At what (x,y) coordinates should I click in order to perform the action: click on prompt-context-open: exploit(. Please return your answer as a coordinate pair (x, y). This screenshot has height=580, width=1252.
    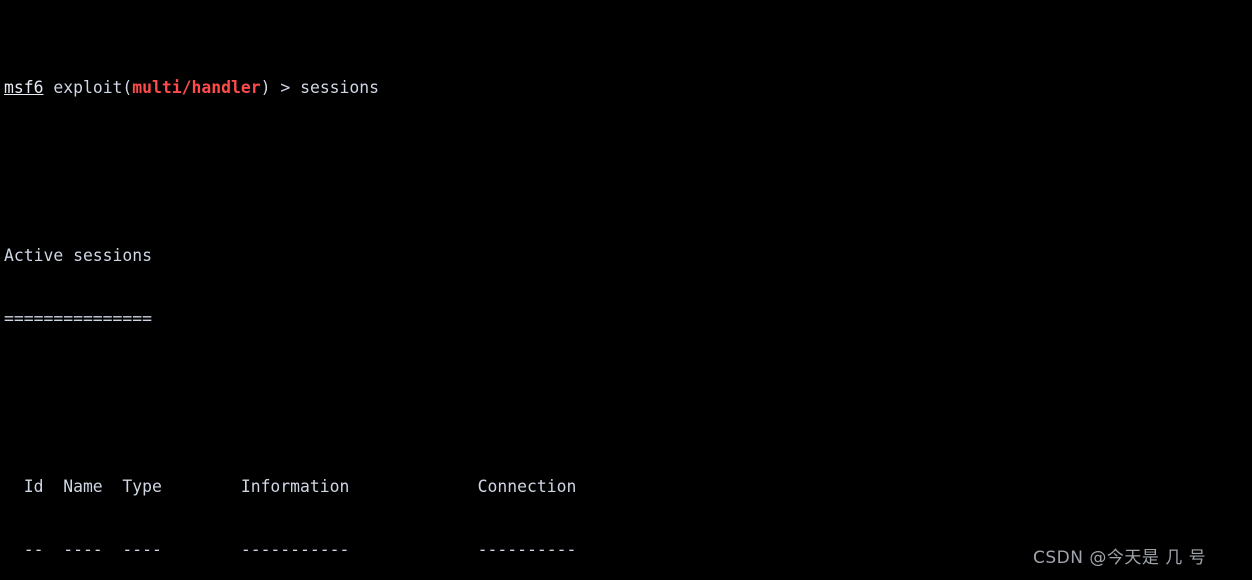
    Looking at the image, I should click on (88, 87).